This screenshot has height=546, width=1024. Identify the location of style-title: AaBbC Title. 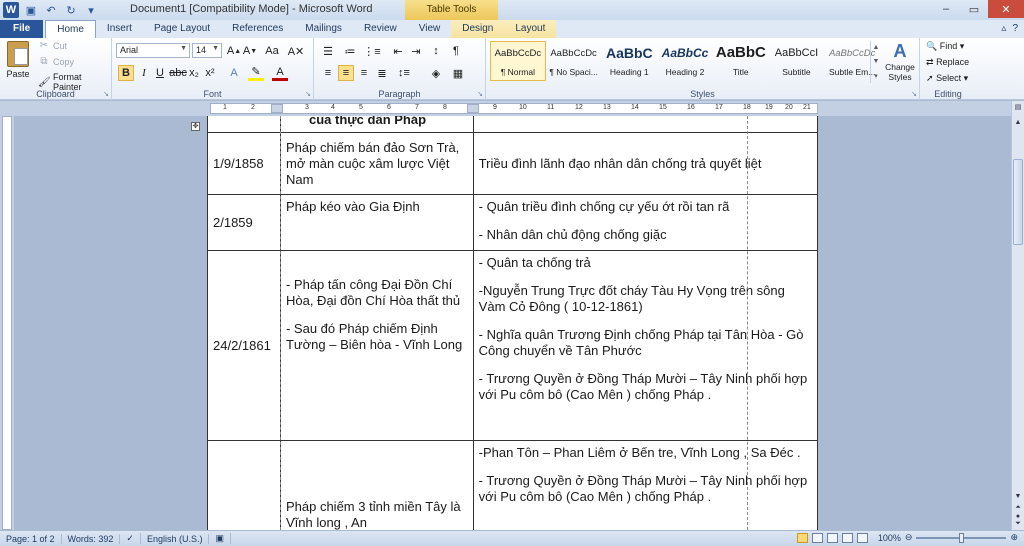
(741, 61).